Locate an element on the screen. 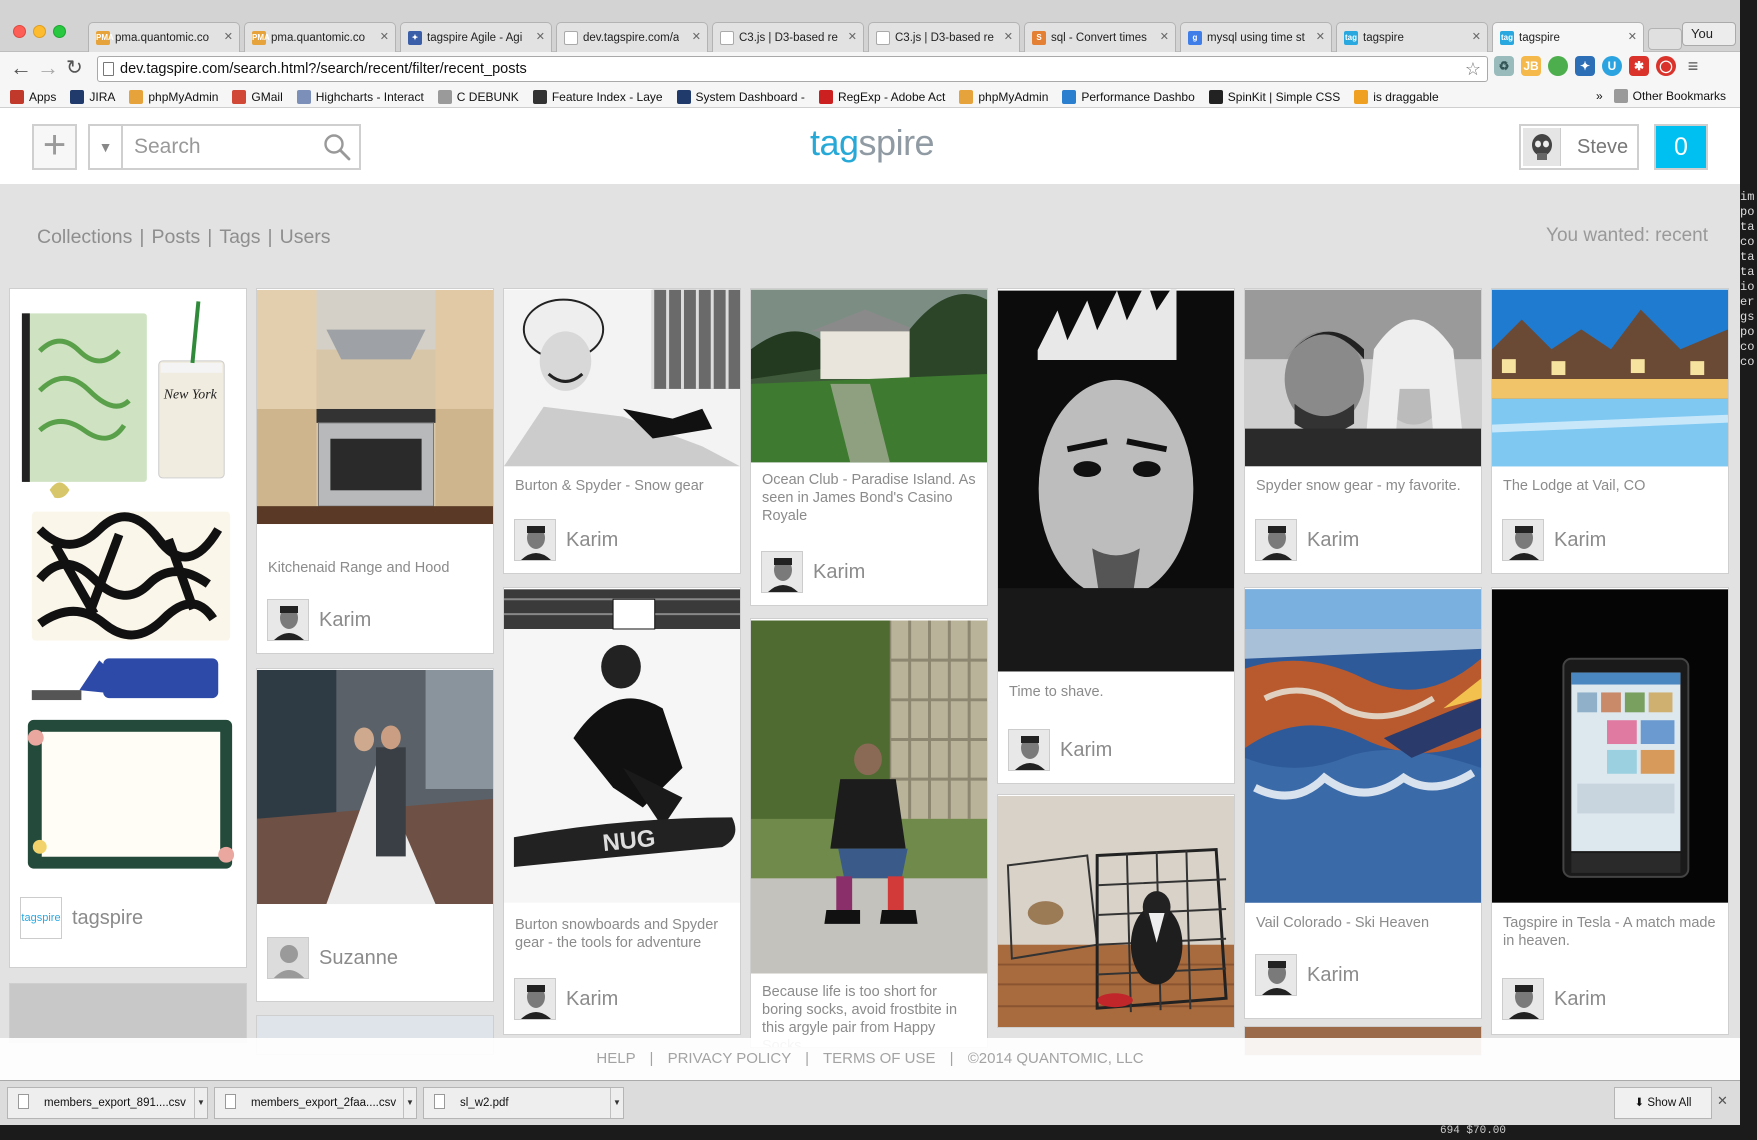 This screenshot has width=1757, height=1140. bookmark-item: System Dashboard - is located at coordinates (740, 96).